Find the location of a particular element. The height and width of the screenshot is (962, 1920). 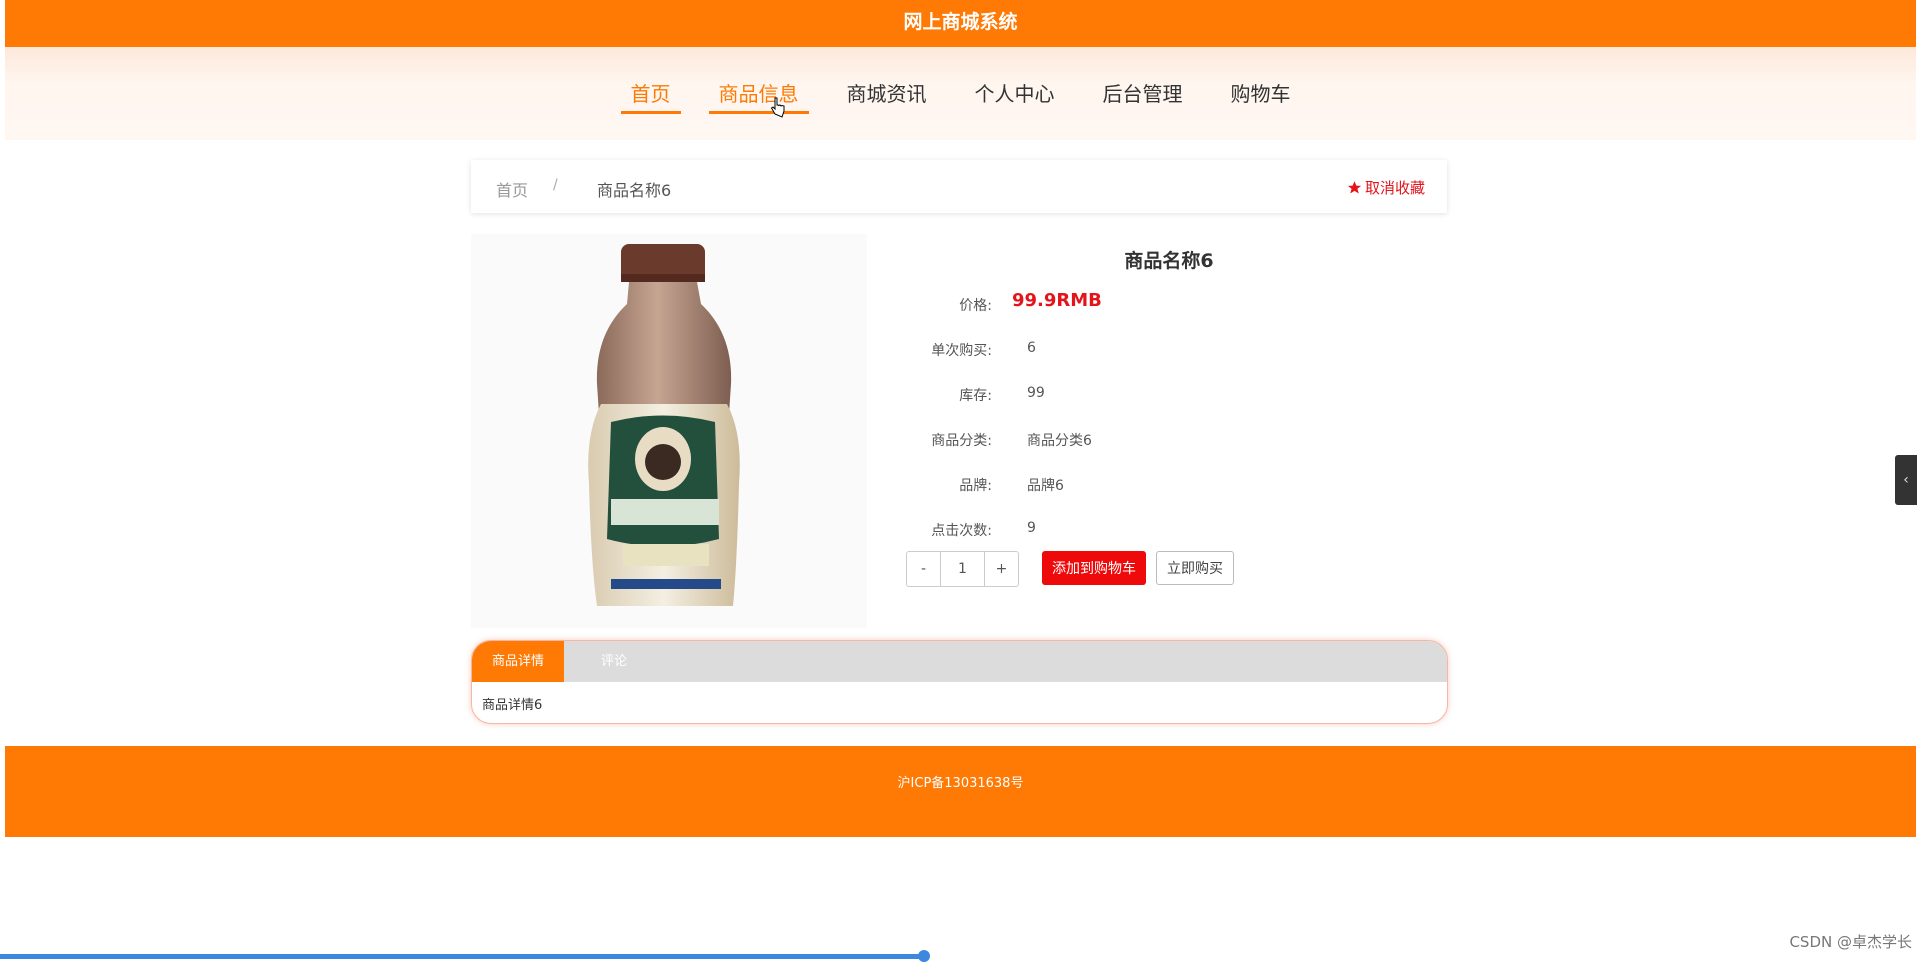

brand-row: 品牌: 品牌6 is located at coordinates (1150, 487).